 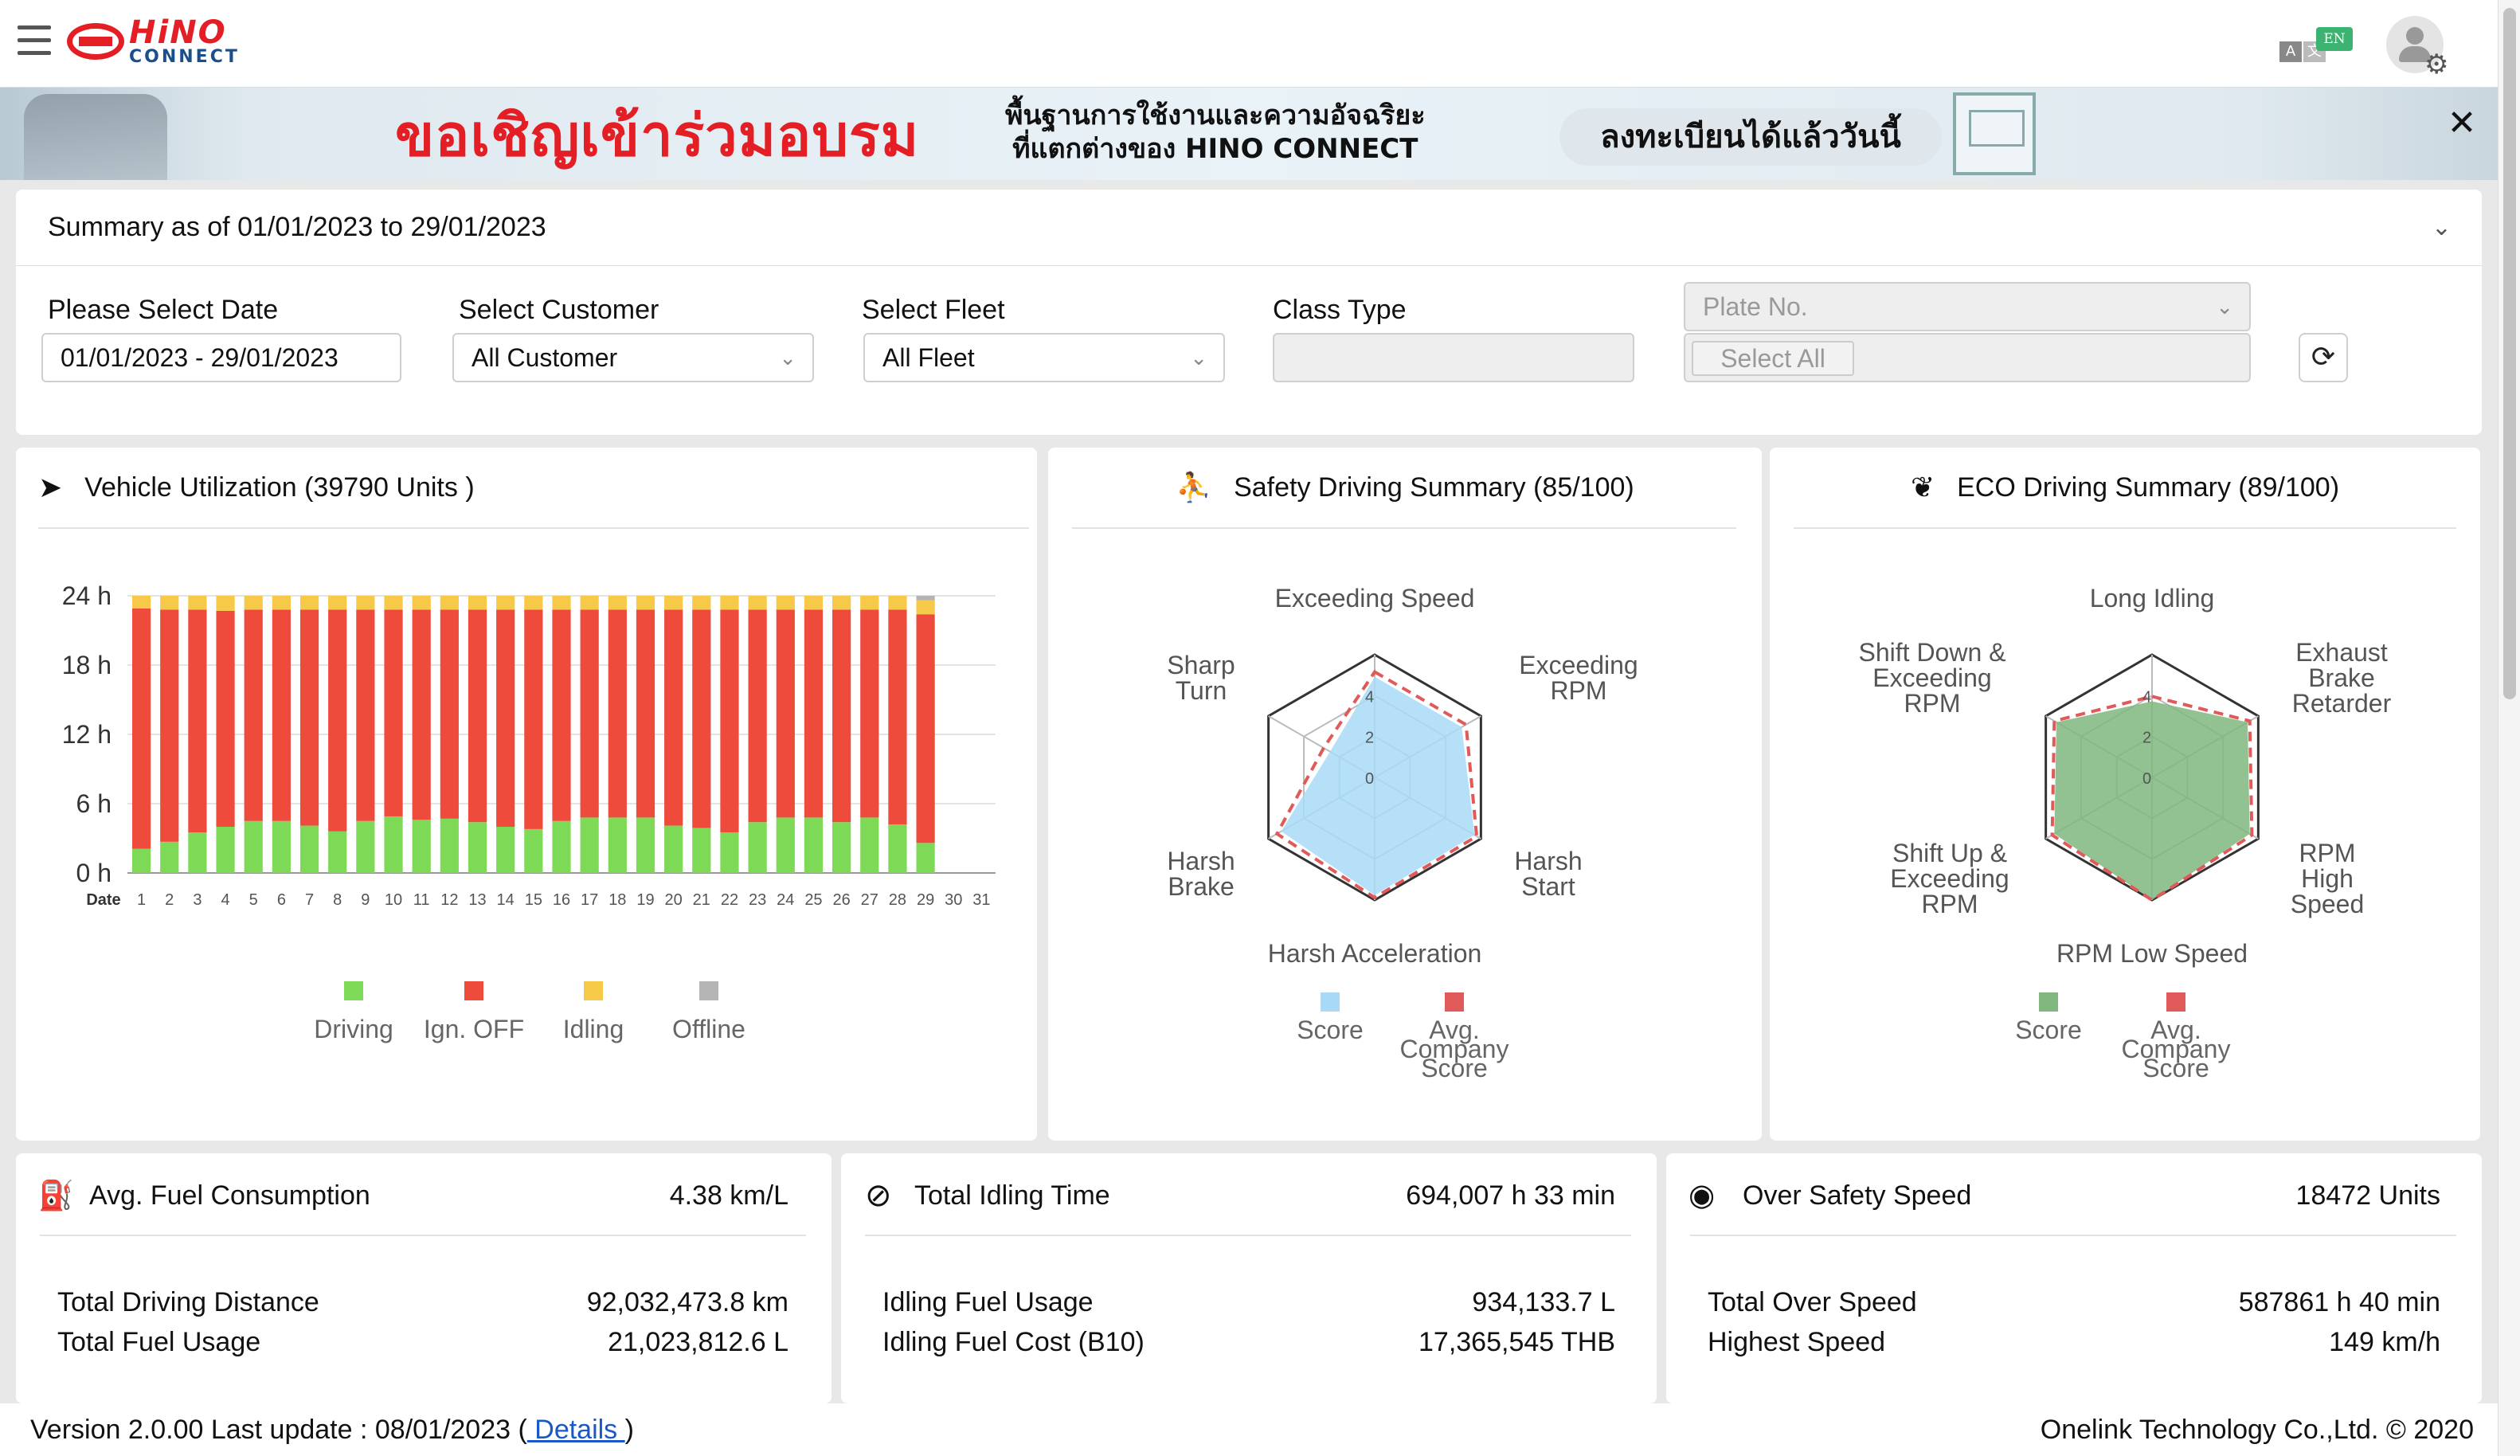 I want to click on x-tick-label: 19, so click(x=645, y=900).